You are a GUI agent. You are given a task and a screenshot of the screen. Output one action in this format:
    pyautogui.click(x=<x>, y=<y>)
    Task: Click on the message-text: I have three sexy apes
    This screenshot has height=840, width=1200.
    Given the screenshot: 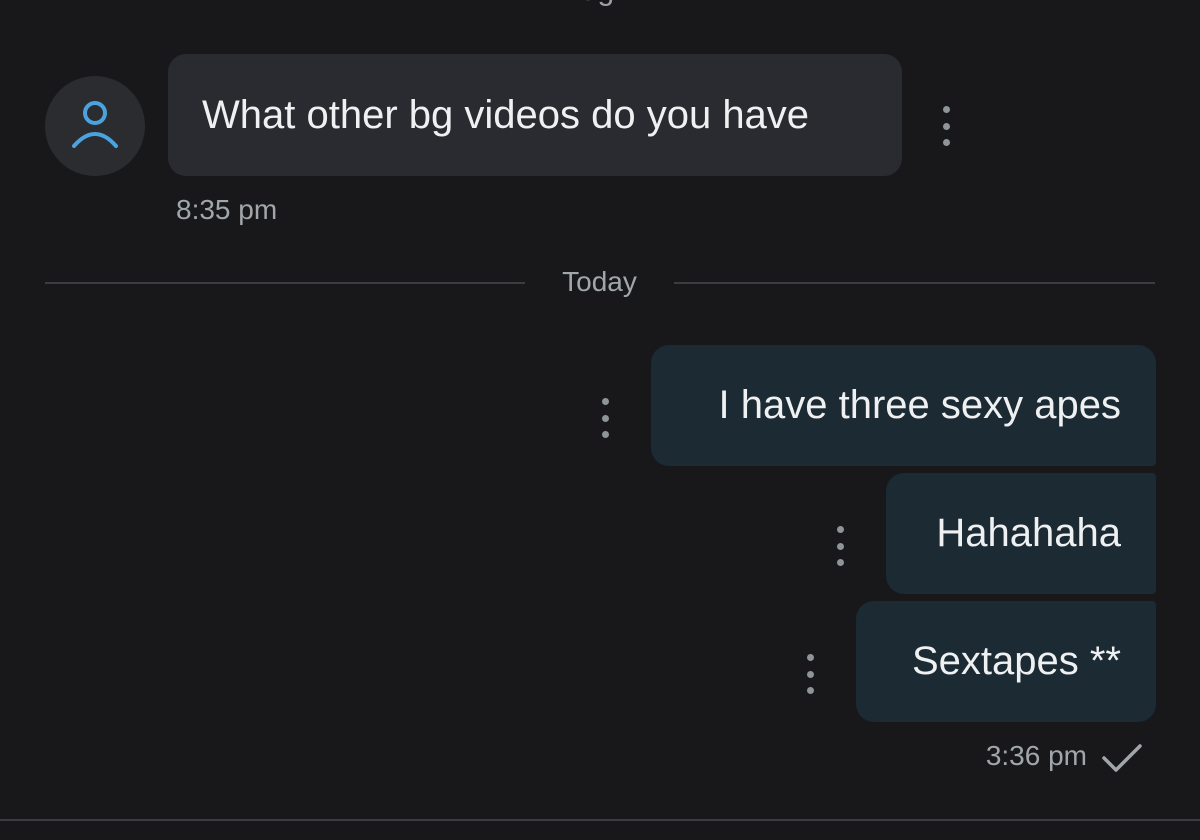 What is the action you would take?
    pyautogui.click(x=919, y=405)
    